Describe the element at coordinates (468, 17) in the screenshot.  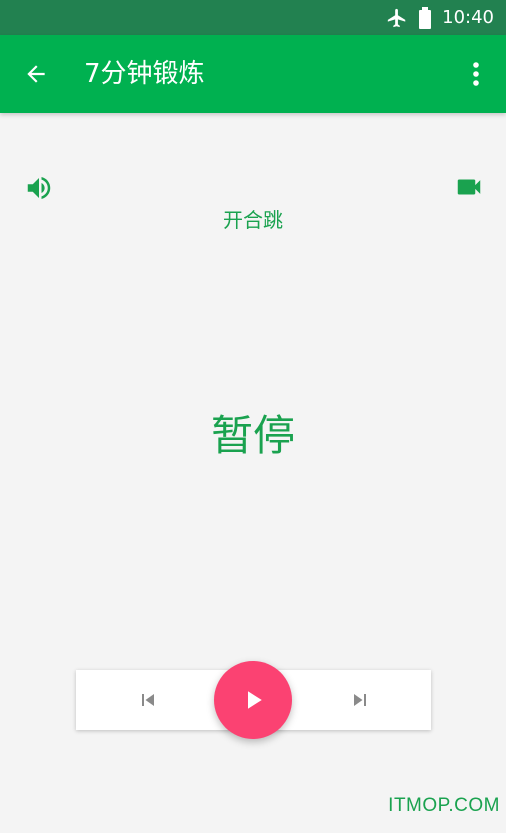
I see `status-time: 10:40` at that location.